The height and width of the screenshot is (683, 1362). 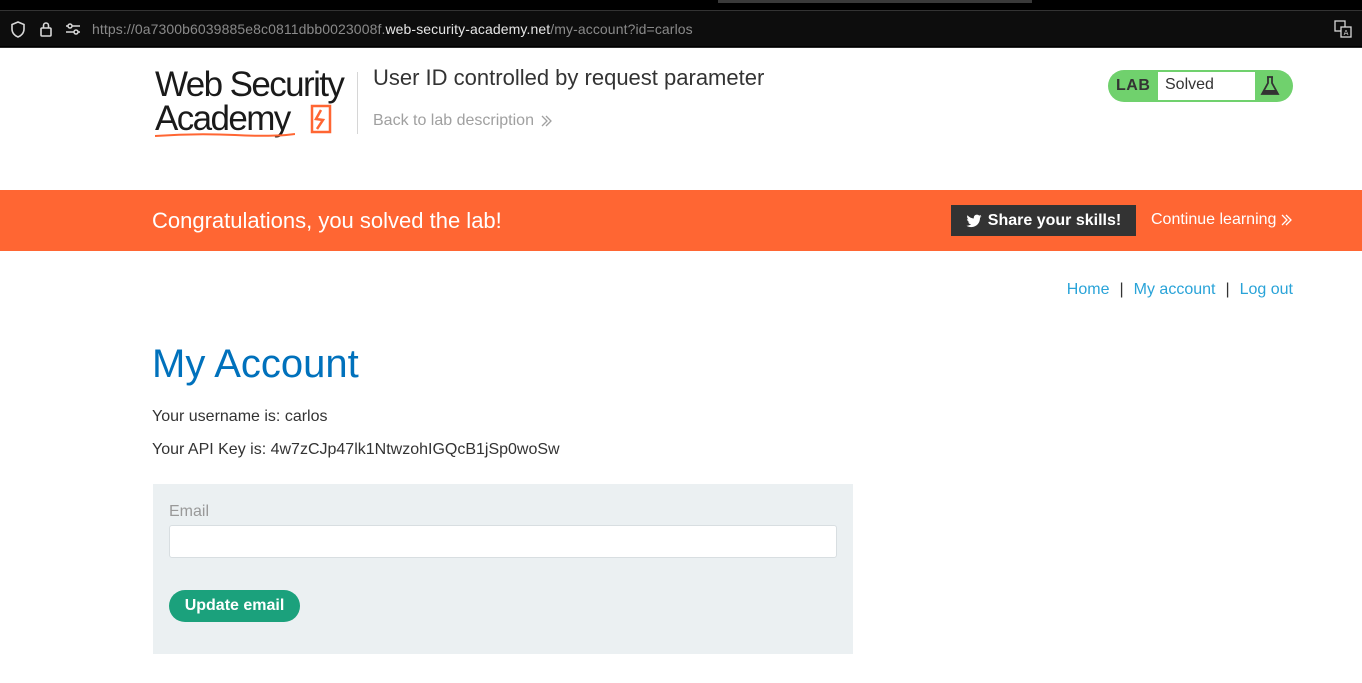 I want to click on url-host: web-security-academy.net, so click(x=468, y=29).